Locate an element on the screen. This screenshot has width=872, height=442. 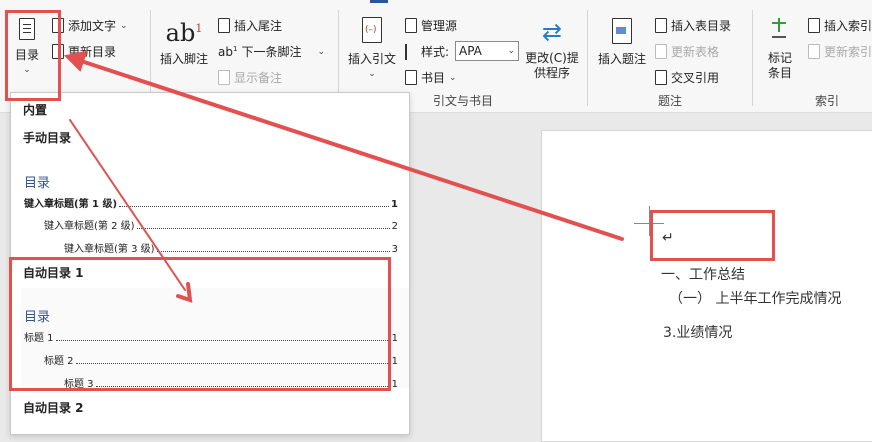
insert-table-of-figures-label: 插入表目录 is located at coordinates (701, 26).